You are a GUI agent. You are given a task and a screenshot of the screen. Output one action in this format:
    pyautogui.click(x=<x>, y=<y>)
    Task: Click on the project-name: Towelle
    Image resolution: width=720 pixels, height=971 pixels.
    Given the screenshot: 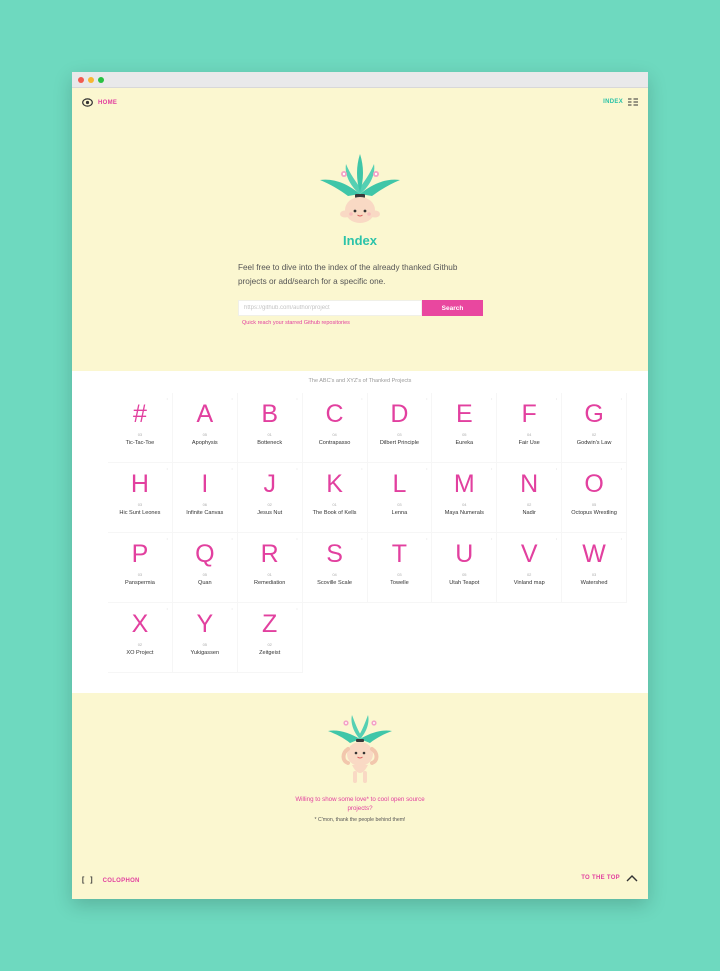 What is the action you would take?
    pyautogui.click(x=399, y=583)
    